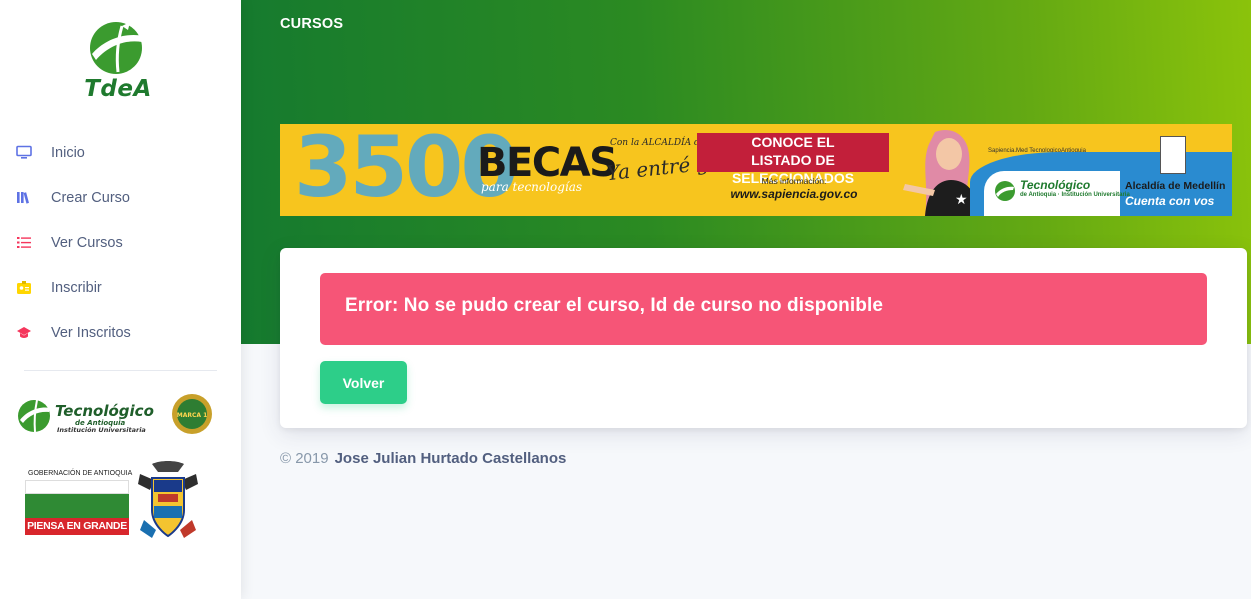 This screenshot has height=599, width=1251. What do you see at coordinates (23, 197) in the screenshot?
I see `books-icon` at bounding box center [23, 197].